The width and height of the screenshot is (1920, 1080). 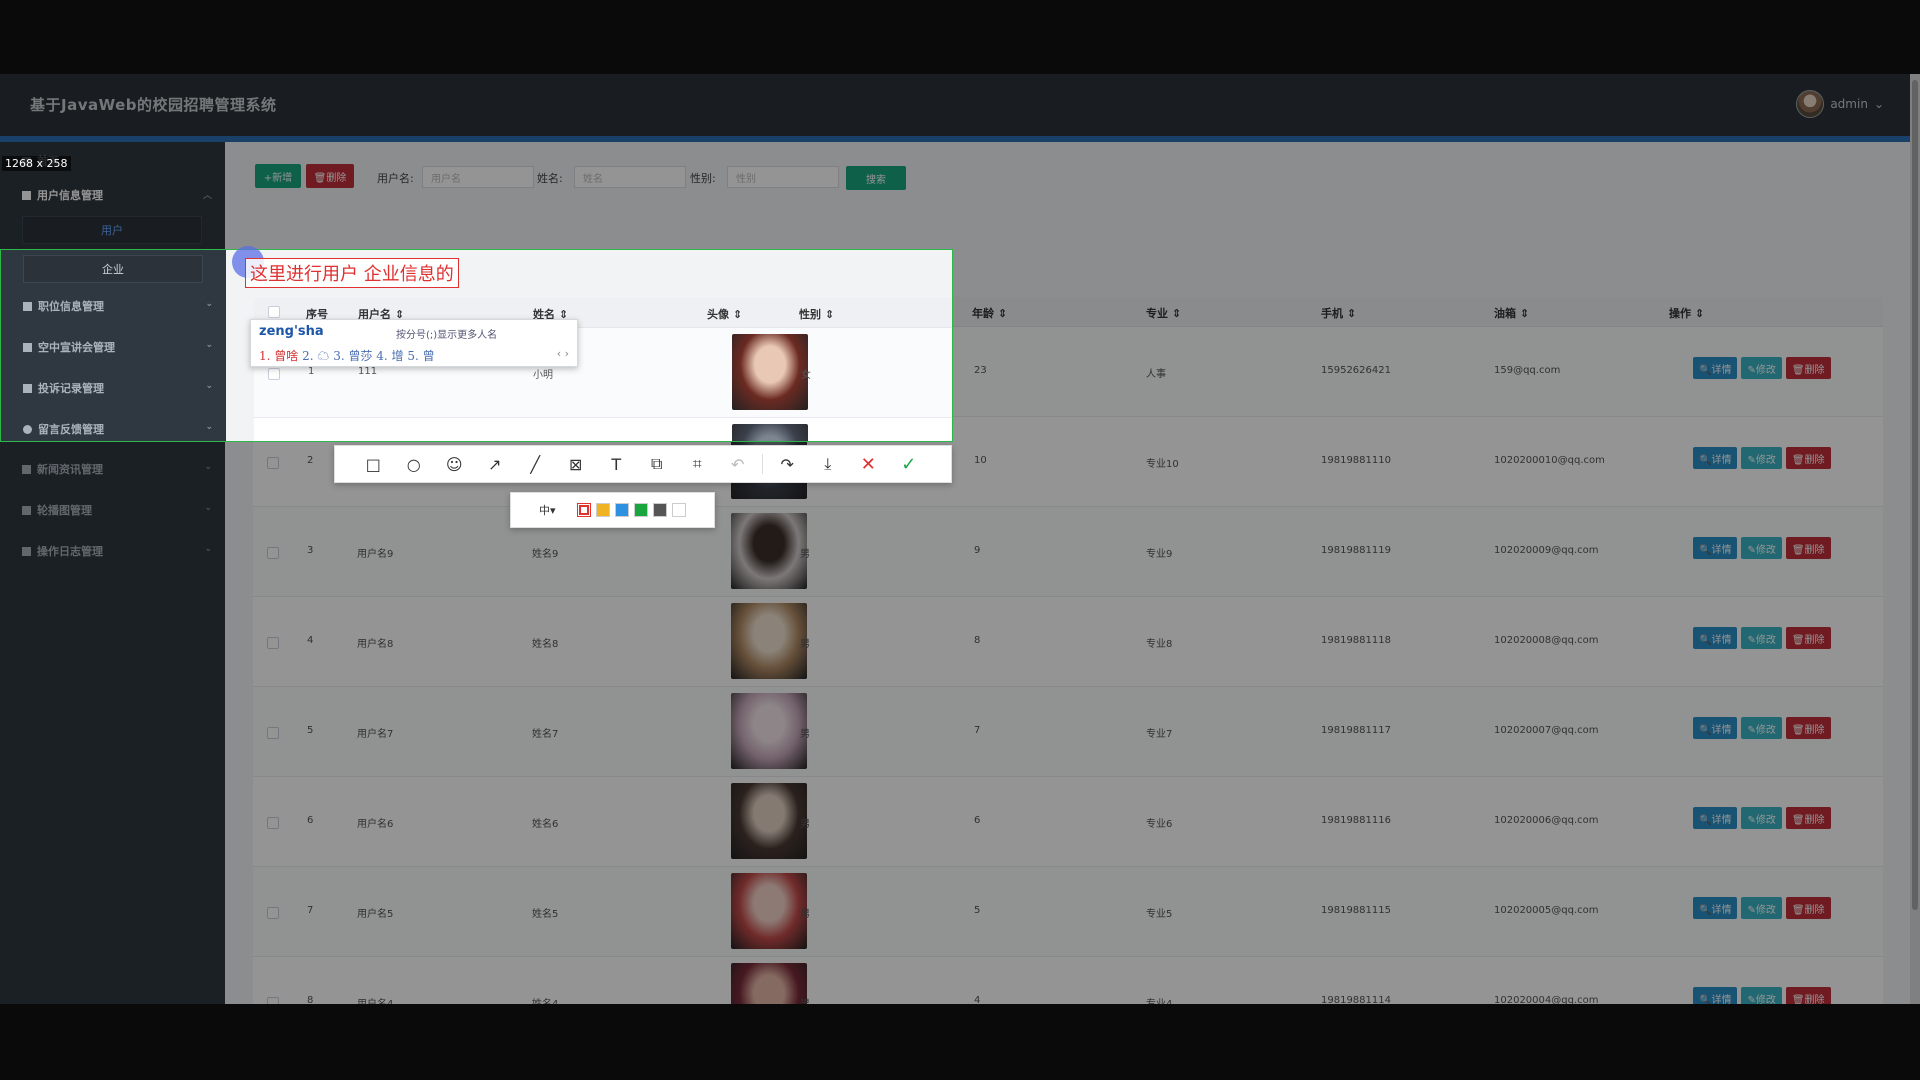 What do you see at coordinates (659, 510) in the screenshot?
I see `color-swatch-gray` at bounding box center [659, 510].